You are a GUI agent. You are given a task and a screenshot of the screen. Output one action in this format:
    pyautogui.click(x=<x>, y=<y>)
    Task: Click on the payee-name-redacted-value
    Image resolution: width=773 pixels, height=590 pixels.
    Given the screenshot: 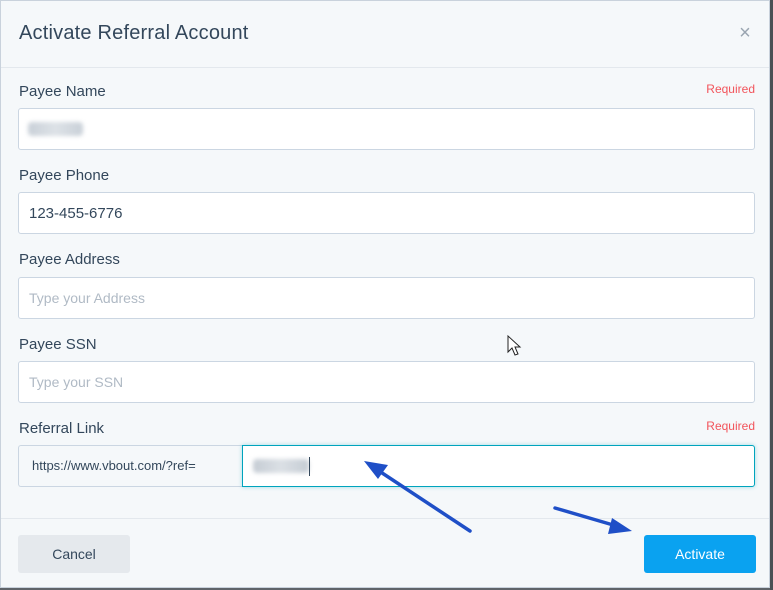 What is the action you would take?
    pyautogui.click(x=55, y=129)
    